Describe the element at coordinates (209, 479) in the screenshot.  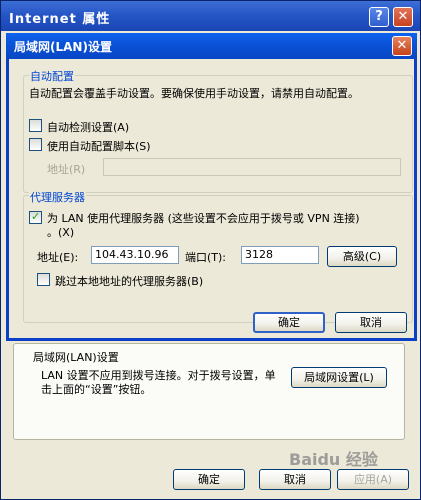
I see `ok-button-back: 确定` at that location.